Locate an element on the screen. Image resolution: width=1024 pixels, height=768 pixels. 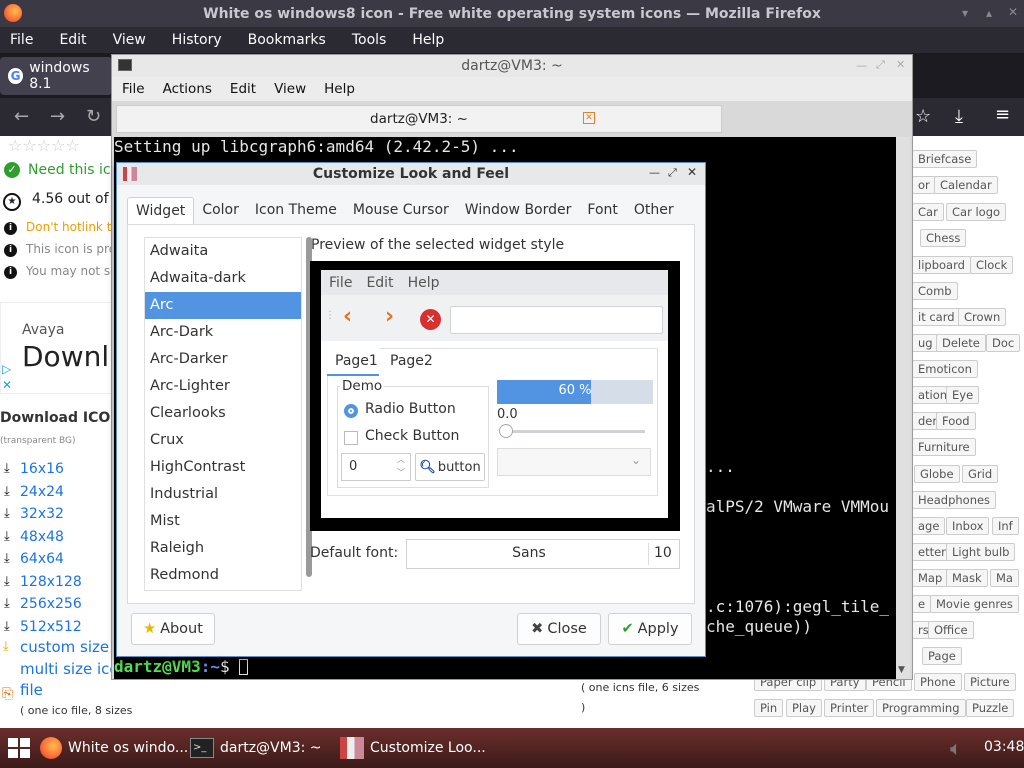
tag: Programming is located at coordinates (921, 708).